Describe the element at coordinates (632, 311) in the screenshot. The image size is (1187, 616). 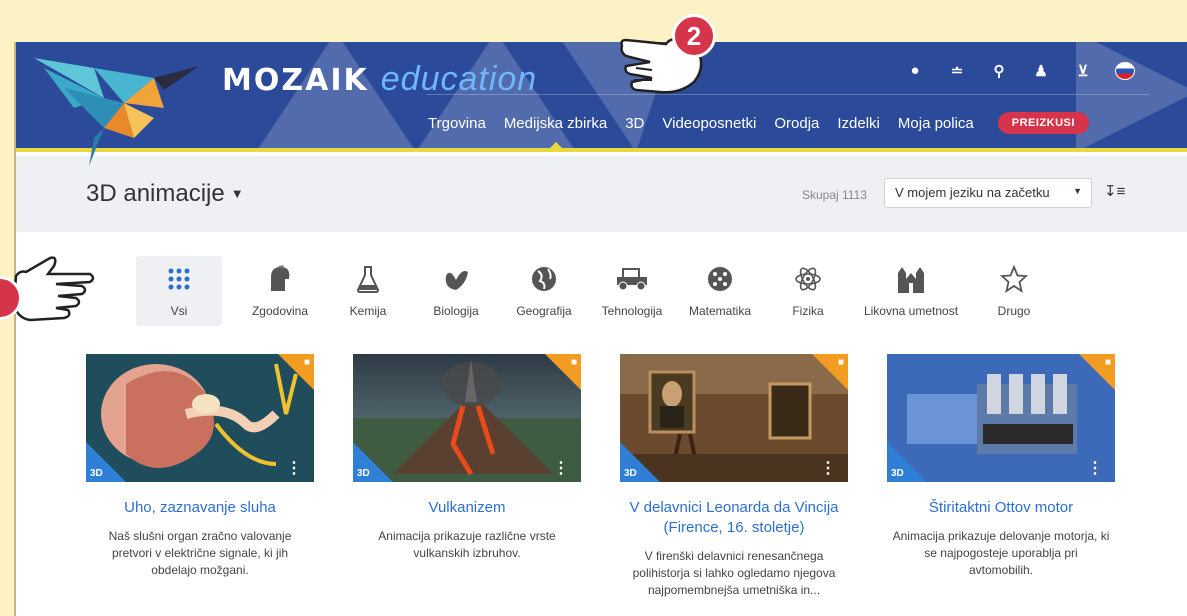
I see `category-label: Tehnologija` at that location.